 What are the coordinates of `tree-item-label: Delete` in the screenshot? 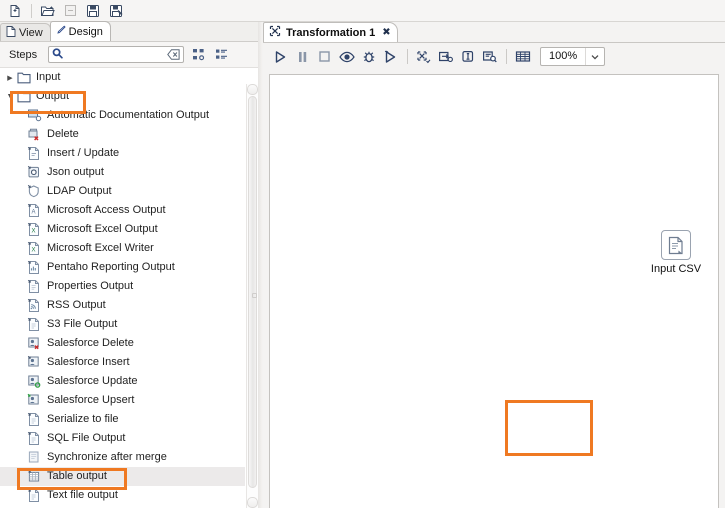 It's located at (63, 134).